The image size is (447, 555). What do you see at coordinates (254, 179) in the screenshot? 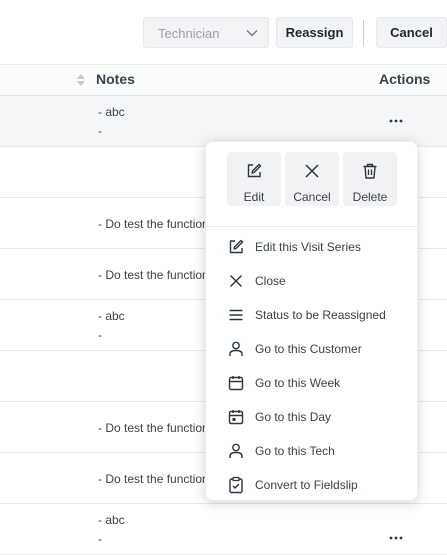
I see `quick-edit-button: Edit` at bounding box center [254, 179].